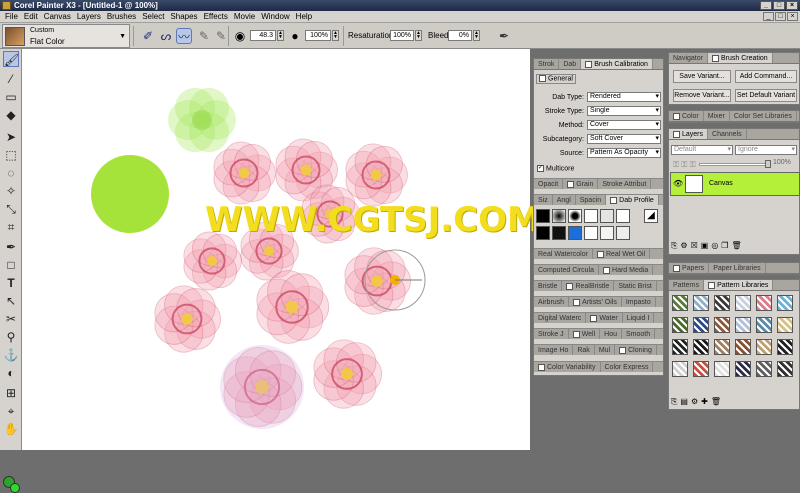  Describe the element at coordinates (766, 95) in the screenshot. I see `set-default-variant-button: Set Default Variant` at that location.